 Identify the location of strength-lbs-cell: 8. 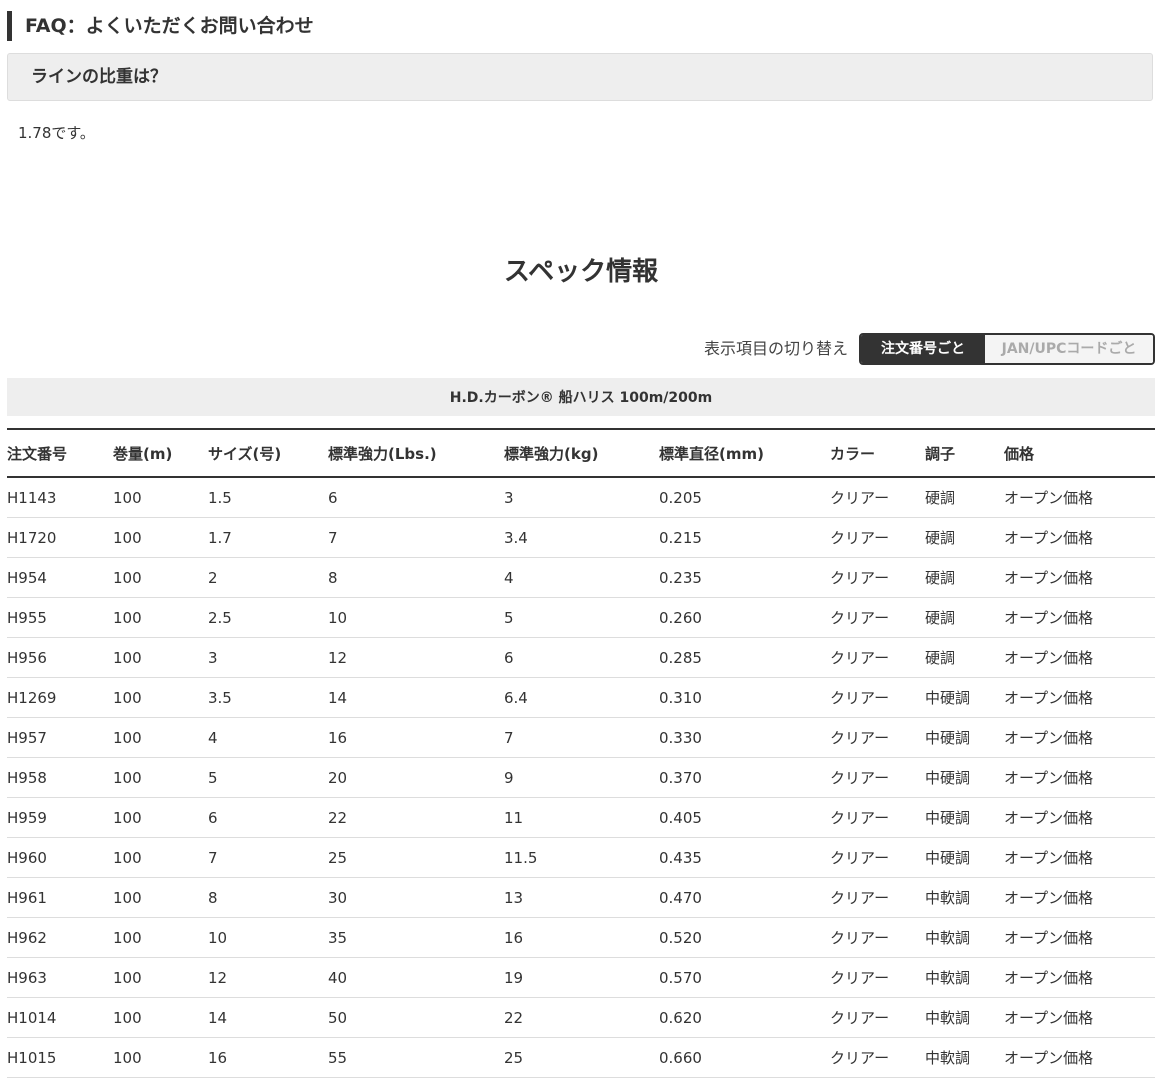
(416, 577).